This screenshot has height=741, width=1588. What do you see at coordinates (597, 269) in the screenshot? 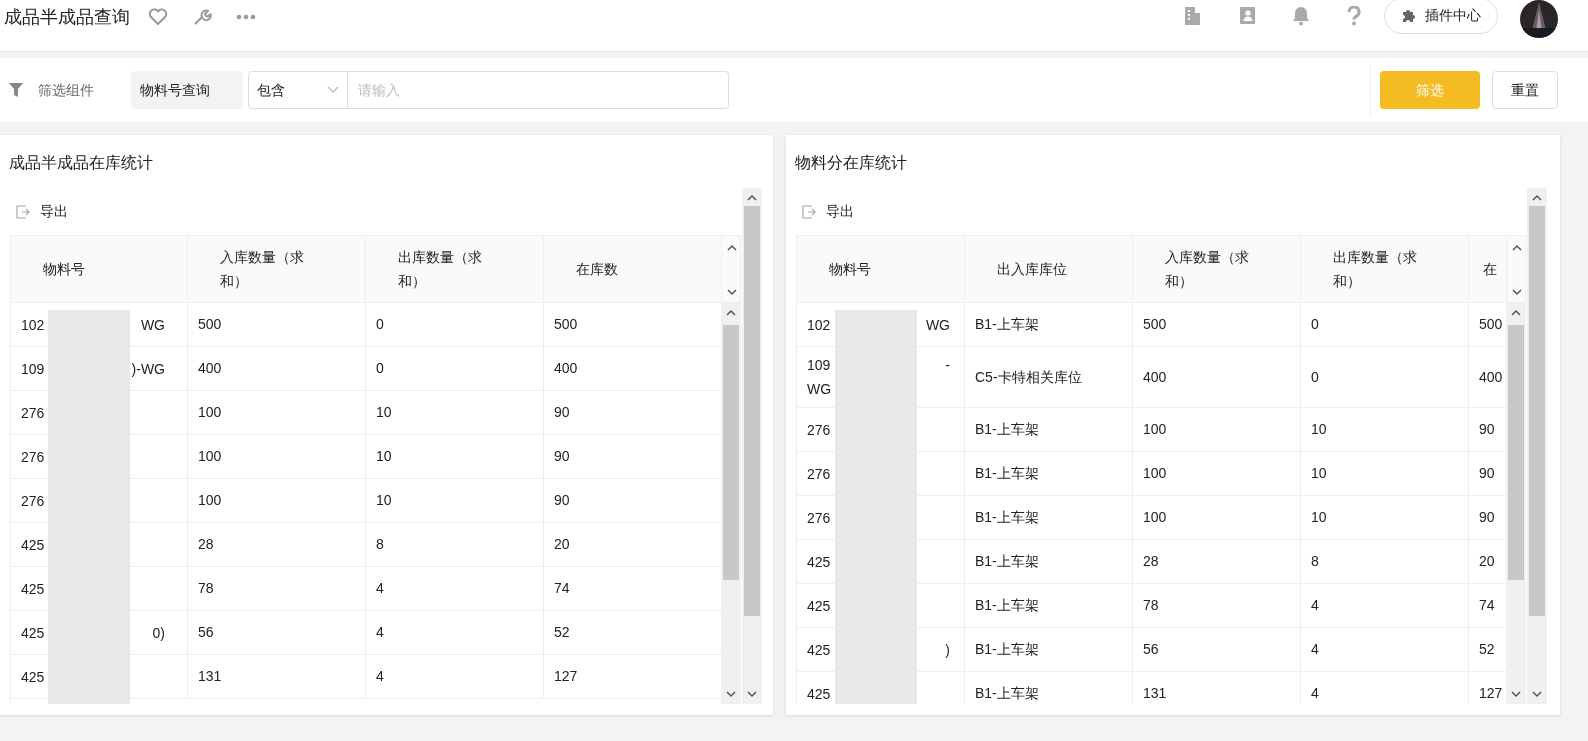
I see `column-header: 在库数` at bounding box center [597, 269].